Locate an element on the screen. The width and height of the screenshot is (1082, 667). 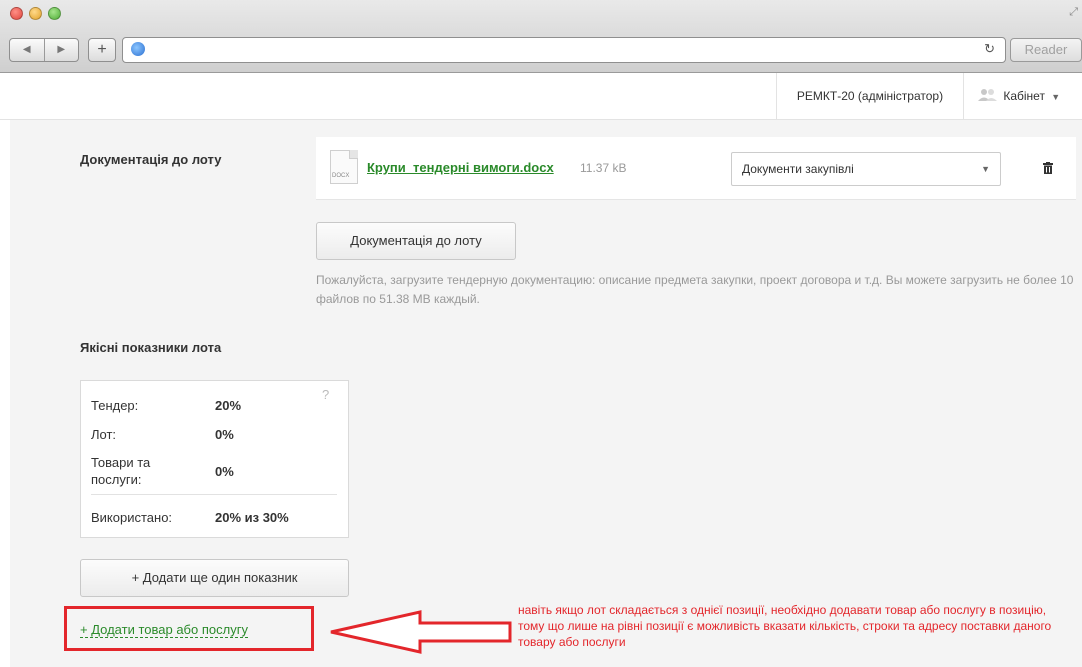
minimize-window-button is located at coordinates (35, 13).